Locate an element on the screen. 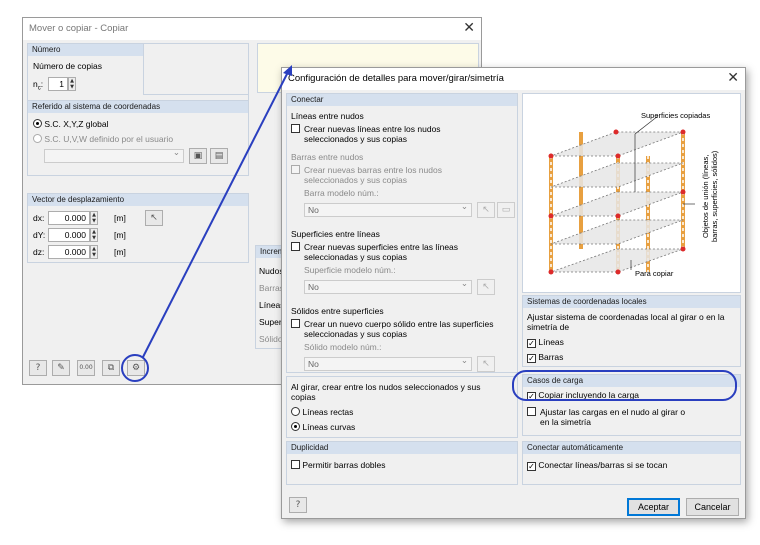 This screenshot has height=545, width=760. dz-unit: [m] is located at coordinates (120, 252).